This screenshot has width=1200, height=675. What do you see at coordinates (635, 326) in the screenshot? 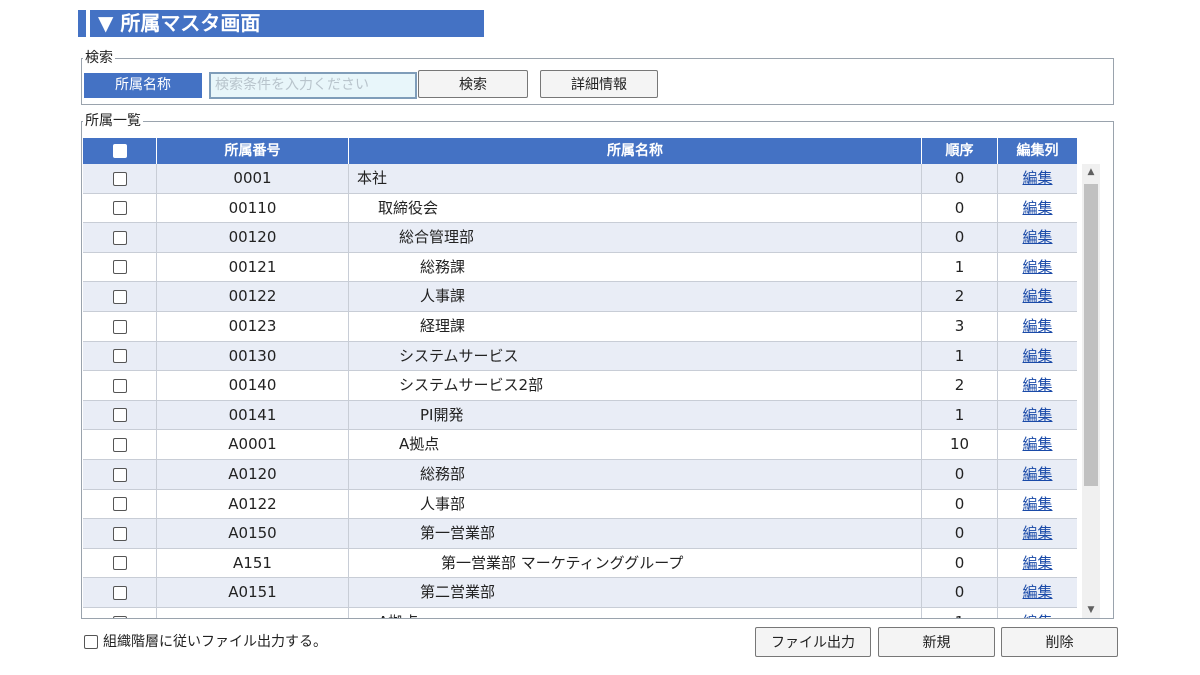
I see `department-name: 経理課` at bounding box center [635, 326].